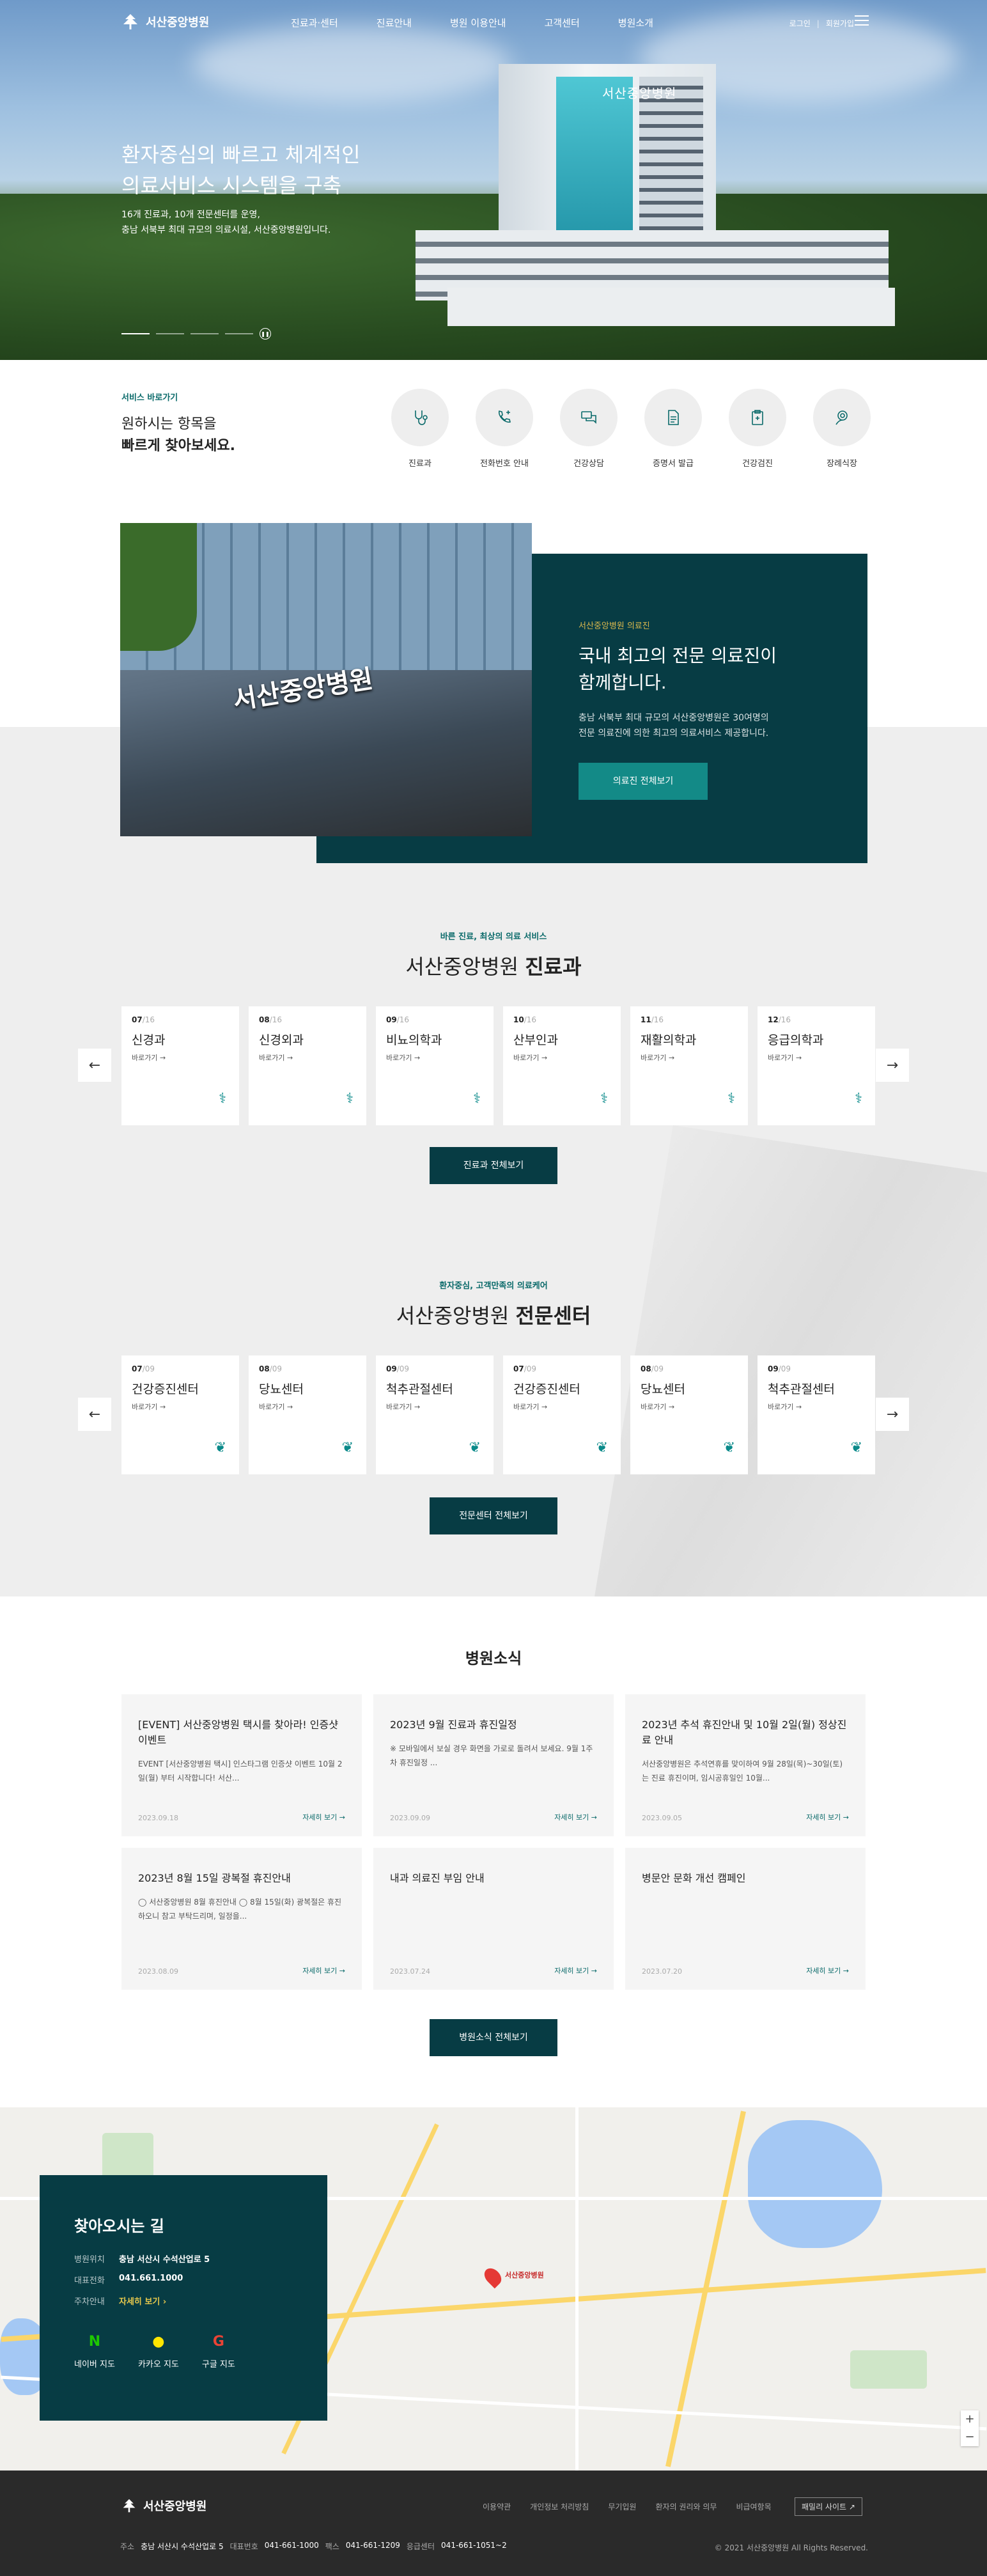 This screenshot has height=2576, width=987. What do you see at coordinates (636, 22) in the screenshot?
I see `nav-about: 병원소개` at bounding box center [636, 22].